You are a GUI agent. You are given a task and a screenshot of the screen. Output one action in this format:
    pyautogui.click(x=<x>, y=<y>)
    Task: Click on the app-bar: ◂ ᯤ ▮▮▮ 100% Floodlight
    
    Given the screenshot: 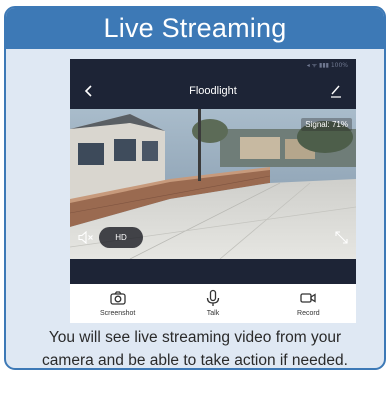 What is the action you would take?
    pyautogui.click(x=213, y=84)
    